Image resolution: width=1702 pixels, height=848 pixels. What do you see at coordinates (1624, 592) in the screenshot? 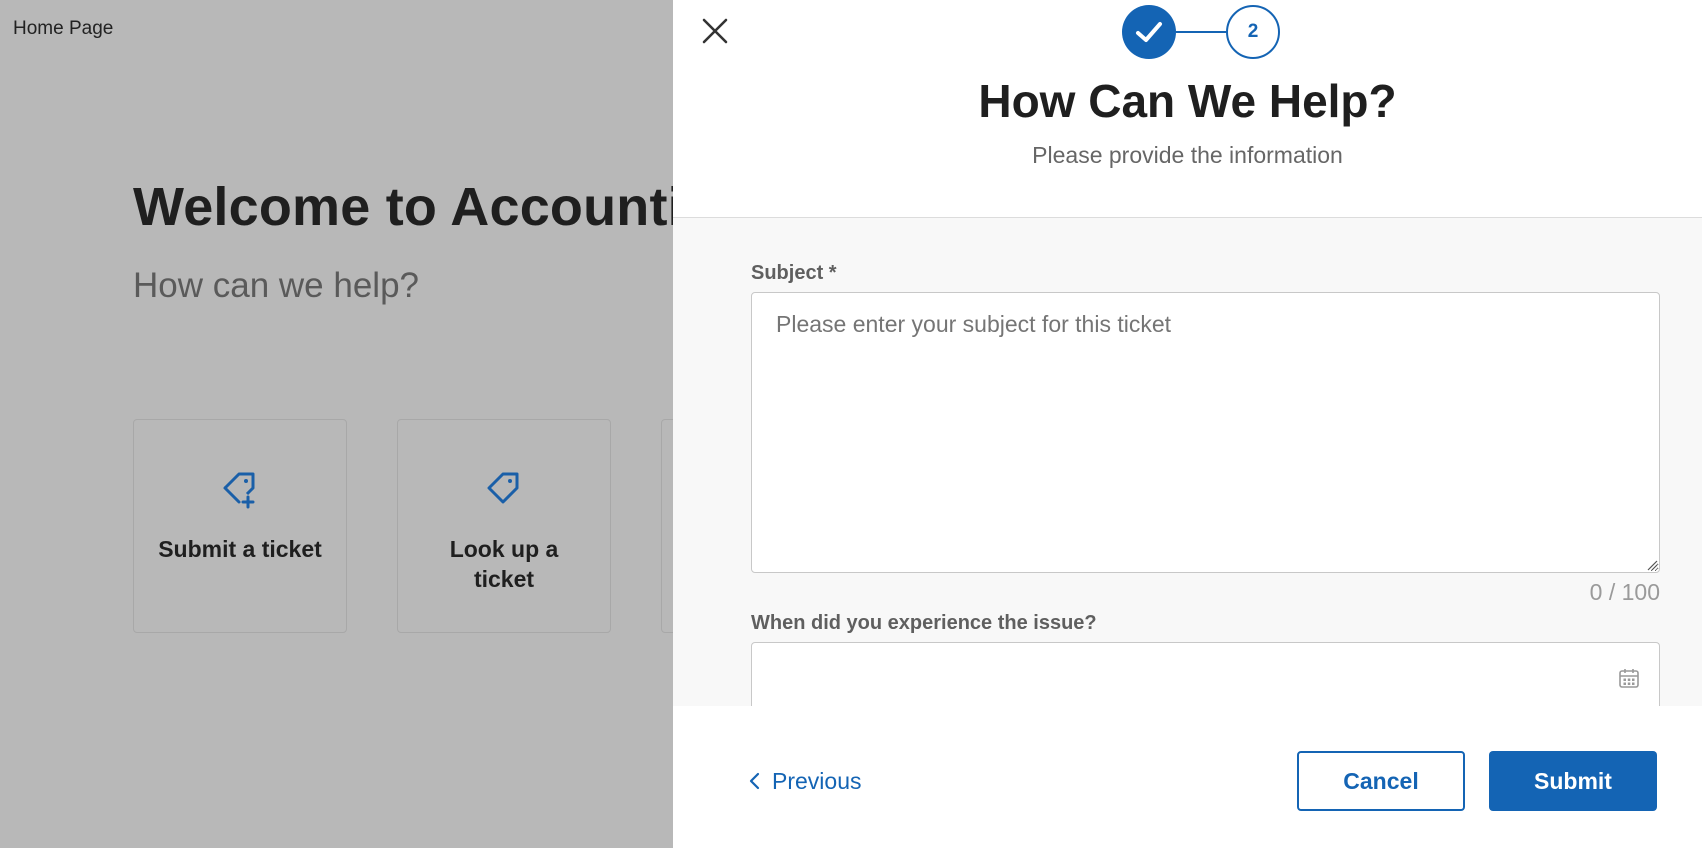
I see `subject-char-counter: 0 / 100` at bounding box center [1624, 592].